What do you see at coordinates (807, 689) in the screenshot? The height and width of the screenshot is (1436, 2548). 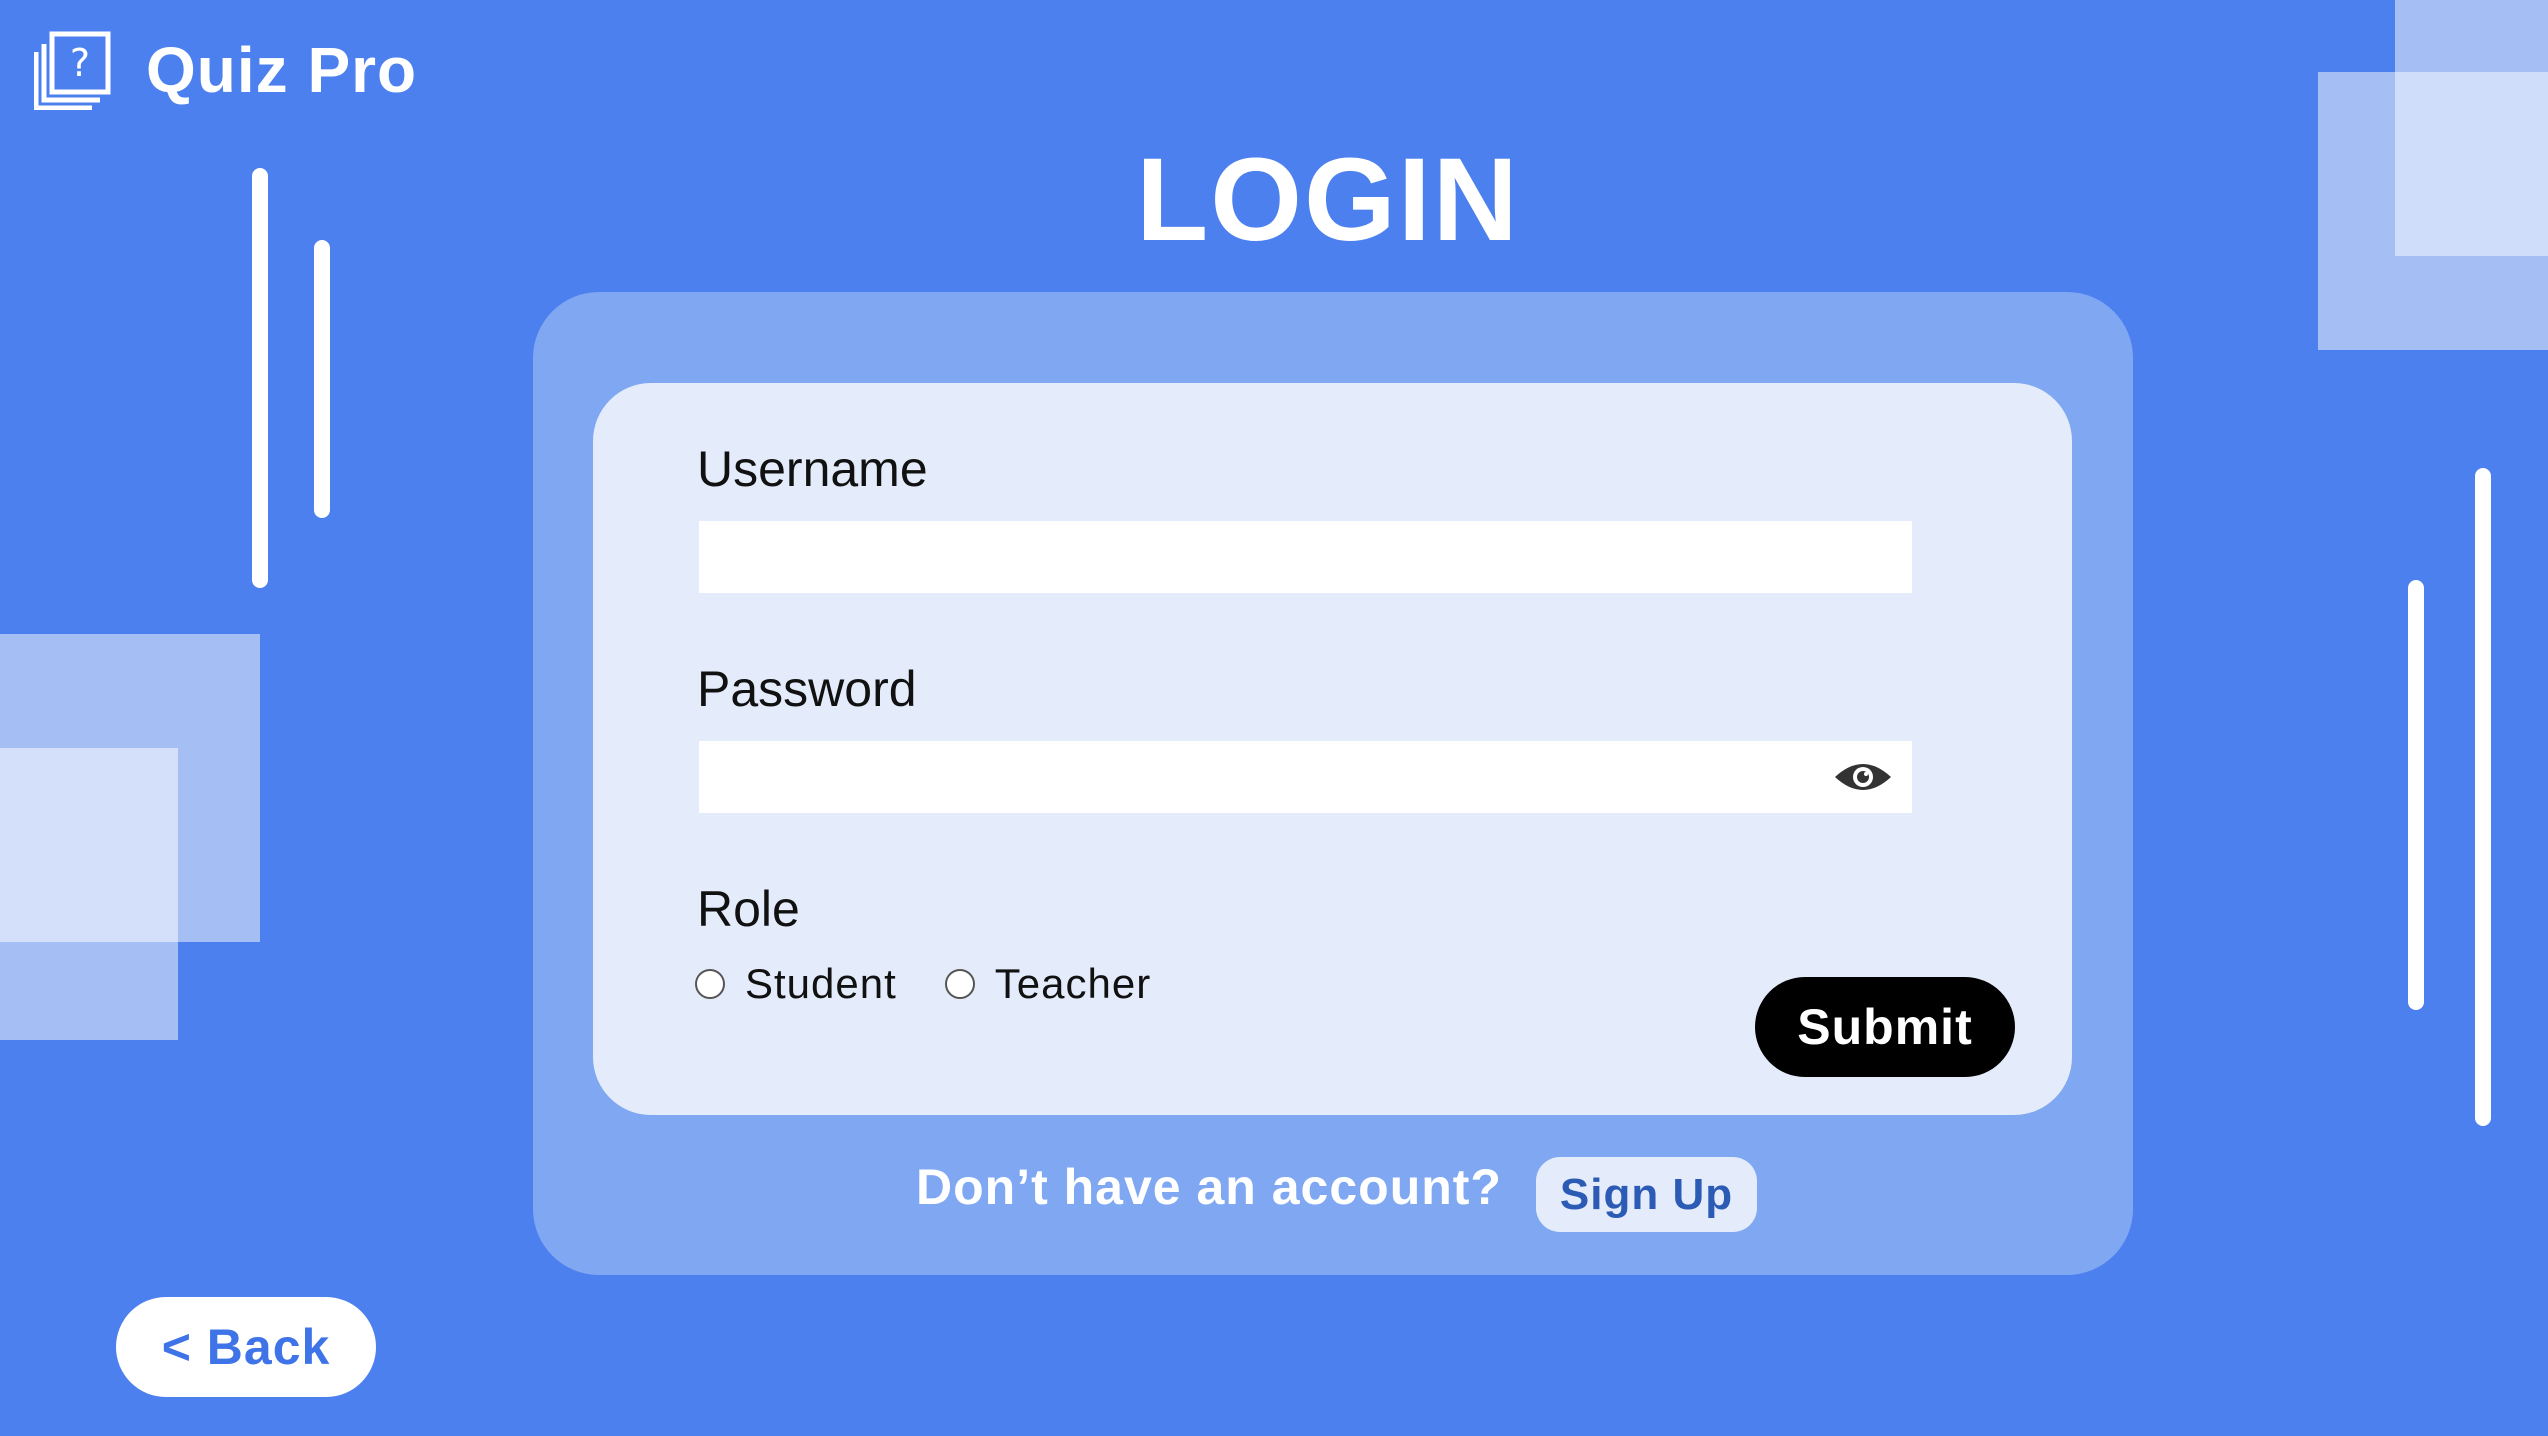 I see `password-label: Password` at bounding box center [807, 689].